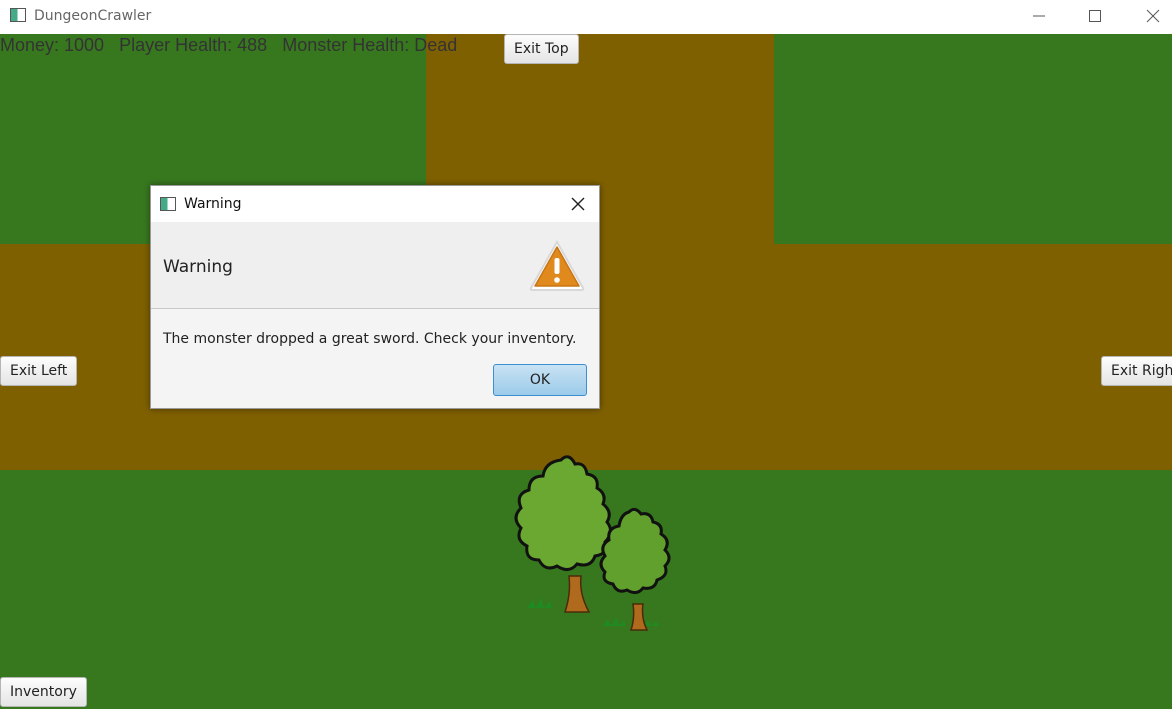 Image resolution: width=1172 pixels, height=709 pixels. Describe the element at coordinates (18, 15) in the screenshot. I see `app-icon` at that location.